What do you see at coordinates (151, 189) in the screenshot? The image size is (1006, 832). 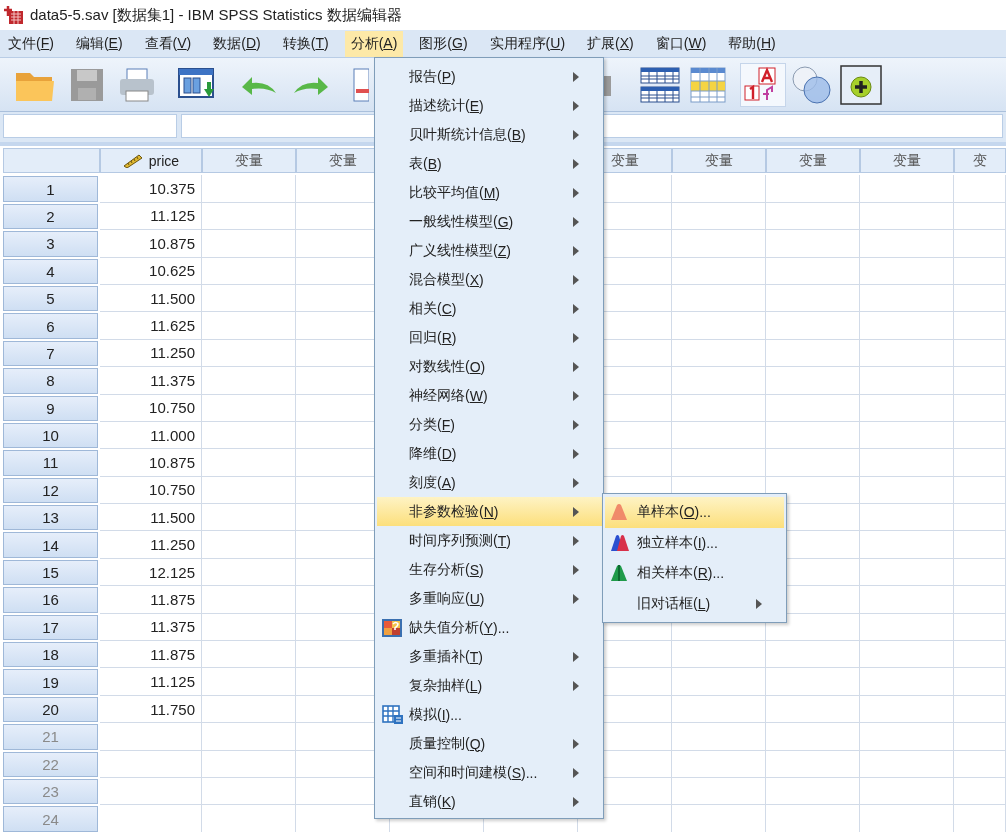 I see `table-cell: 10.375` at bounding box center [151, 189].